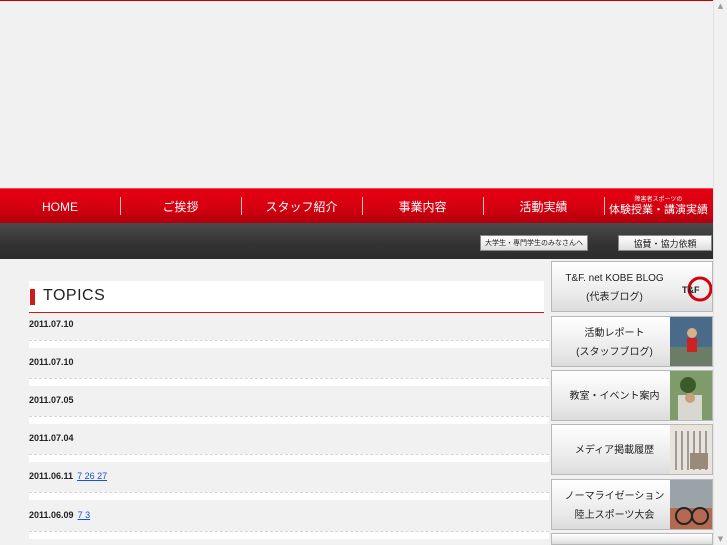 Image resolution: width=727 pixels, height=545 pixels. I want to click on topic-date: 2011.07.05, so click(51, 400).